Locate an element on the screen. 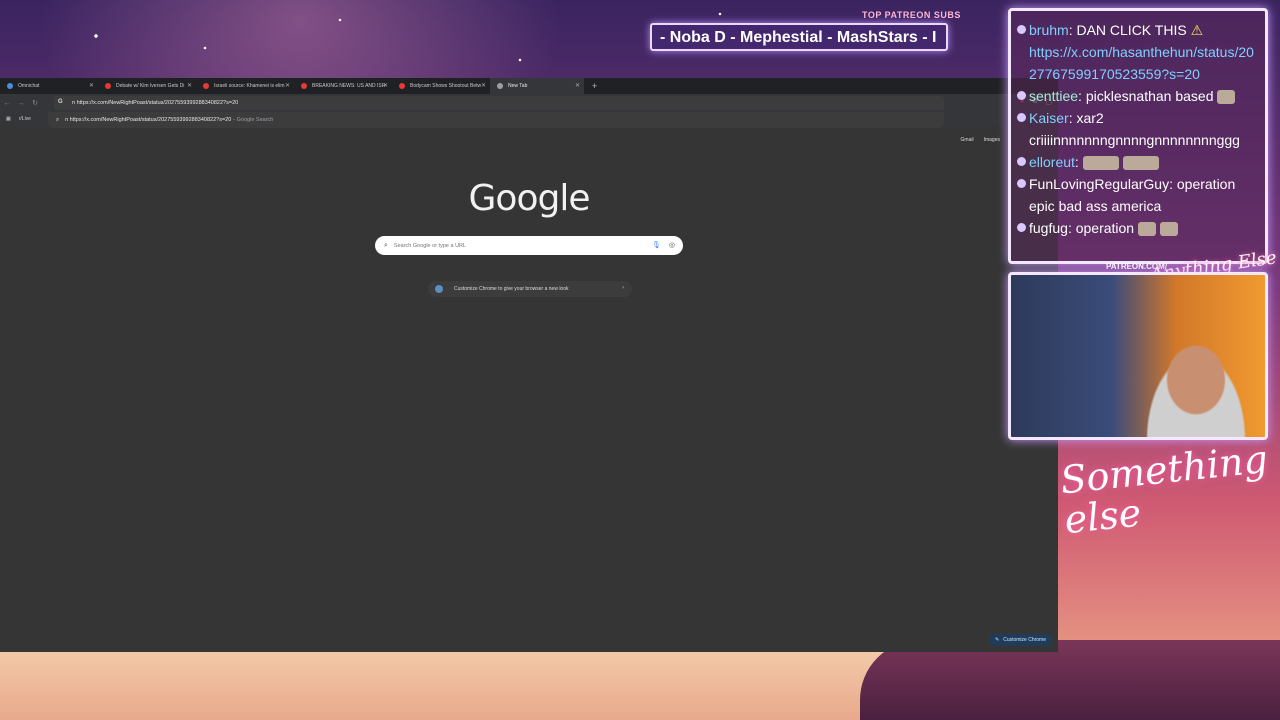 Image resolution: width=1280 pixels, height=720 pixels. tab-breaking-news: BREAKING NEWS: US AND ISR ✕ is located at coordinates (343, 86).